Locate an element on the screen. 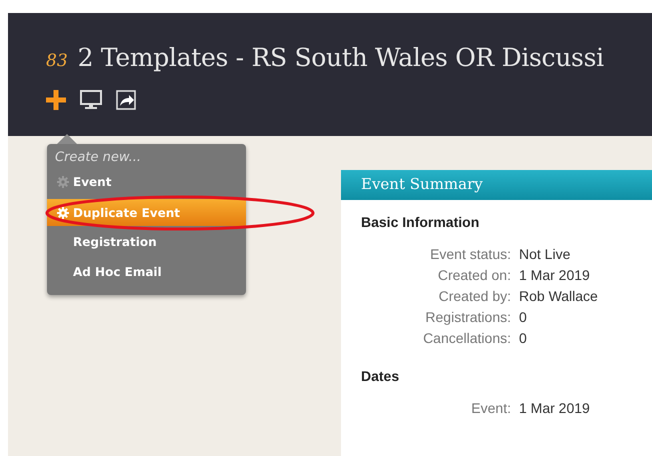 The width and height of the screenshot is (652, 456). menu-item: Event is located at coordinates (146, 182).